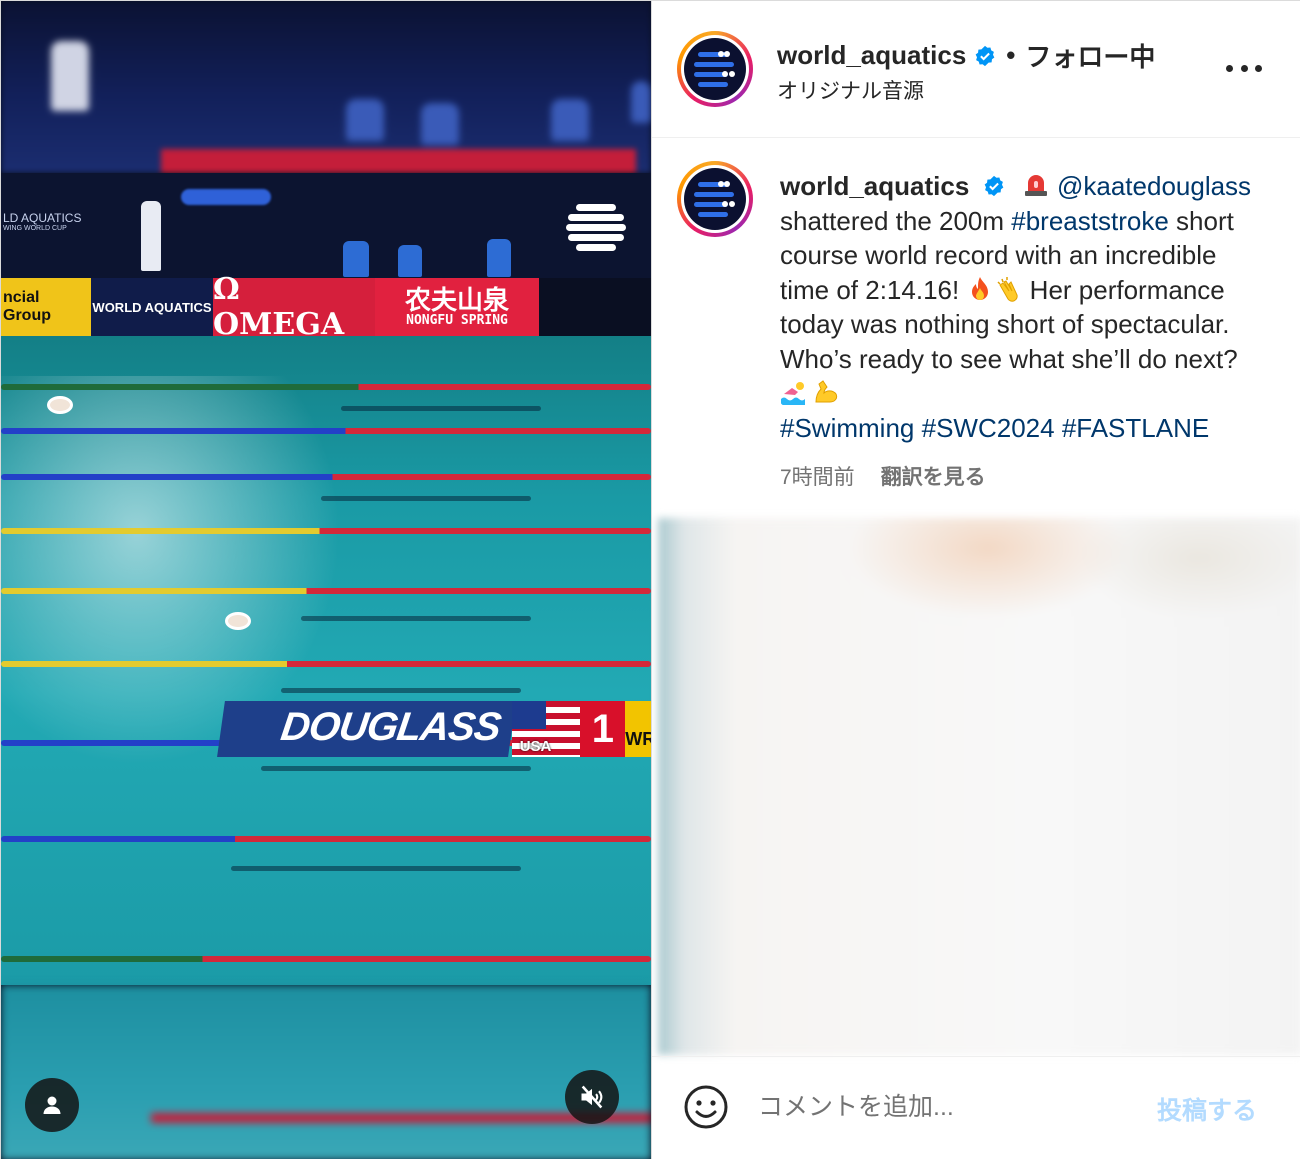 This screenshot has width=1300, height=1159. Describe the element at coordinates (1008, 289) in the screenshot. I see `clap-emoji` at that location.